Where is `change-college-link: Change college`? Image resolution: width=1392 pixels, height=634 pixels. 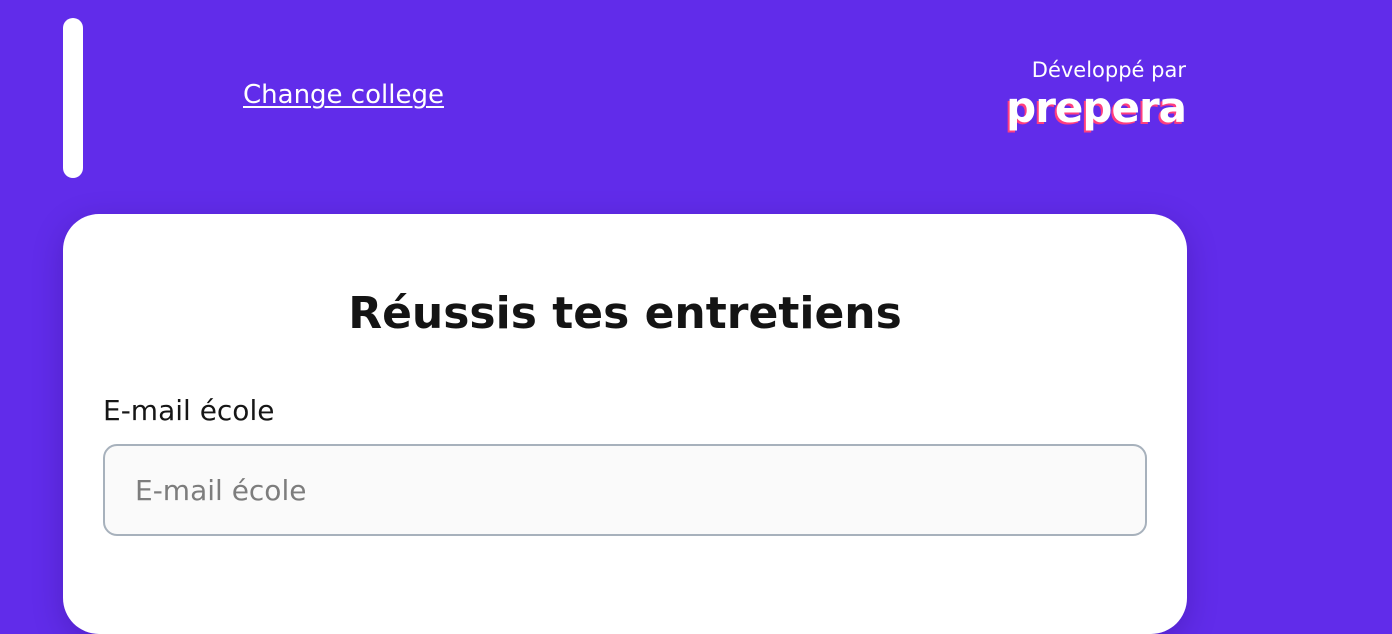
change-college-link: Change college is located at coordinates (343, 95).